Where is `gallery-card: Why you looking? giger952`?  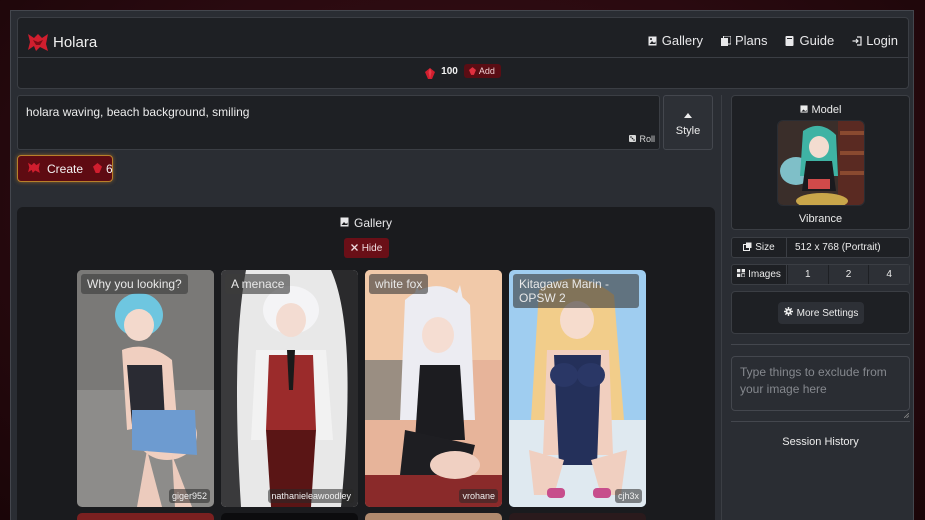 gallery-card: Why you looking? giger952 is located at coordinates (145, 388).